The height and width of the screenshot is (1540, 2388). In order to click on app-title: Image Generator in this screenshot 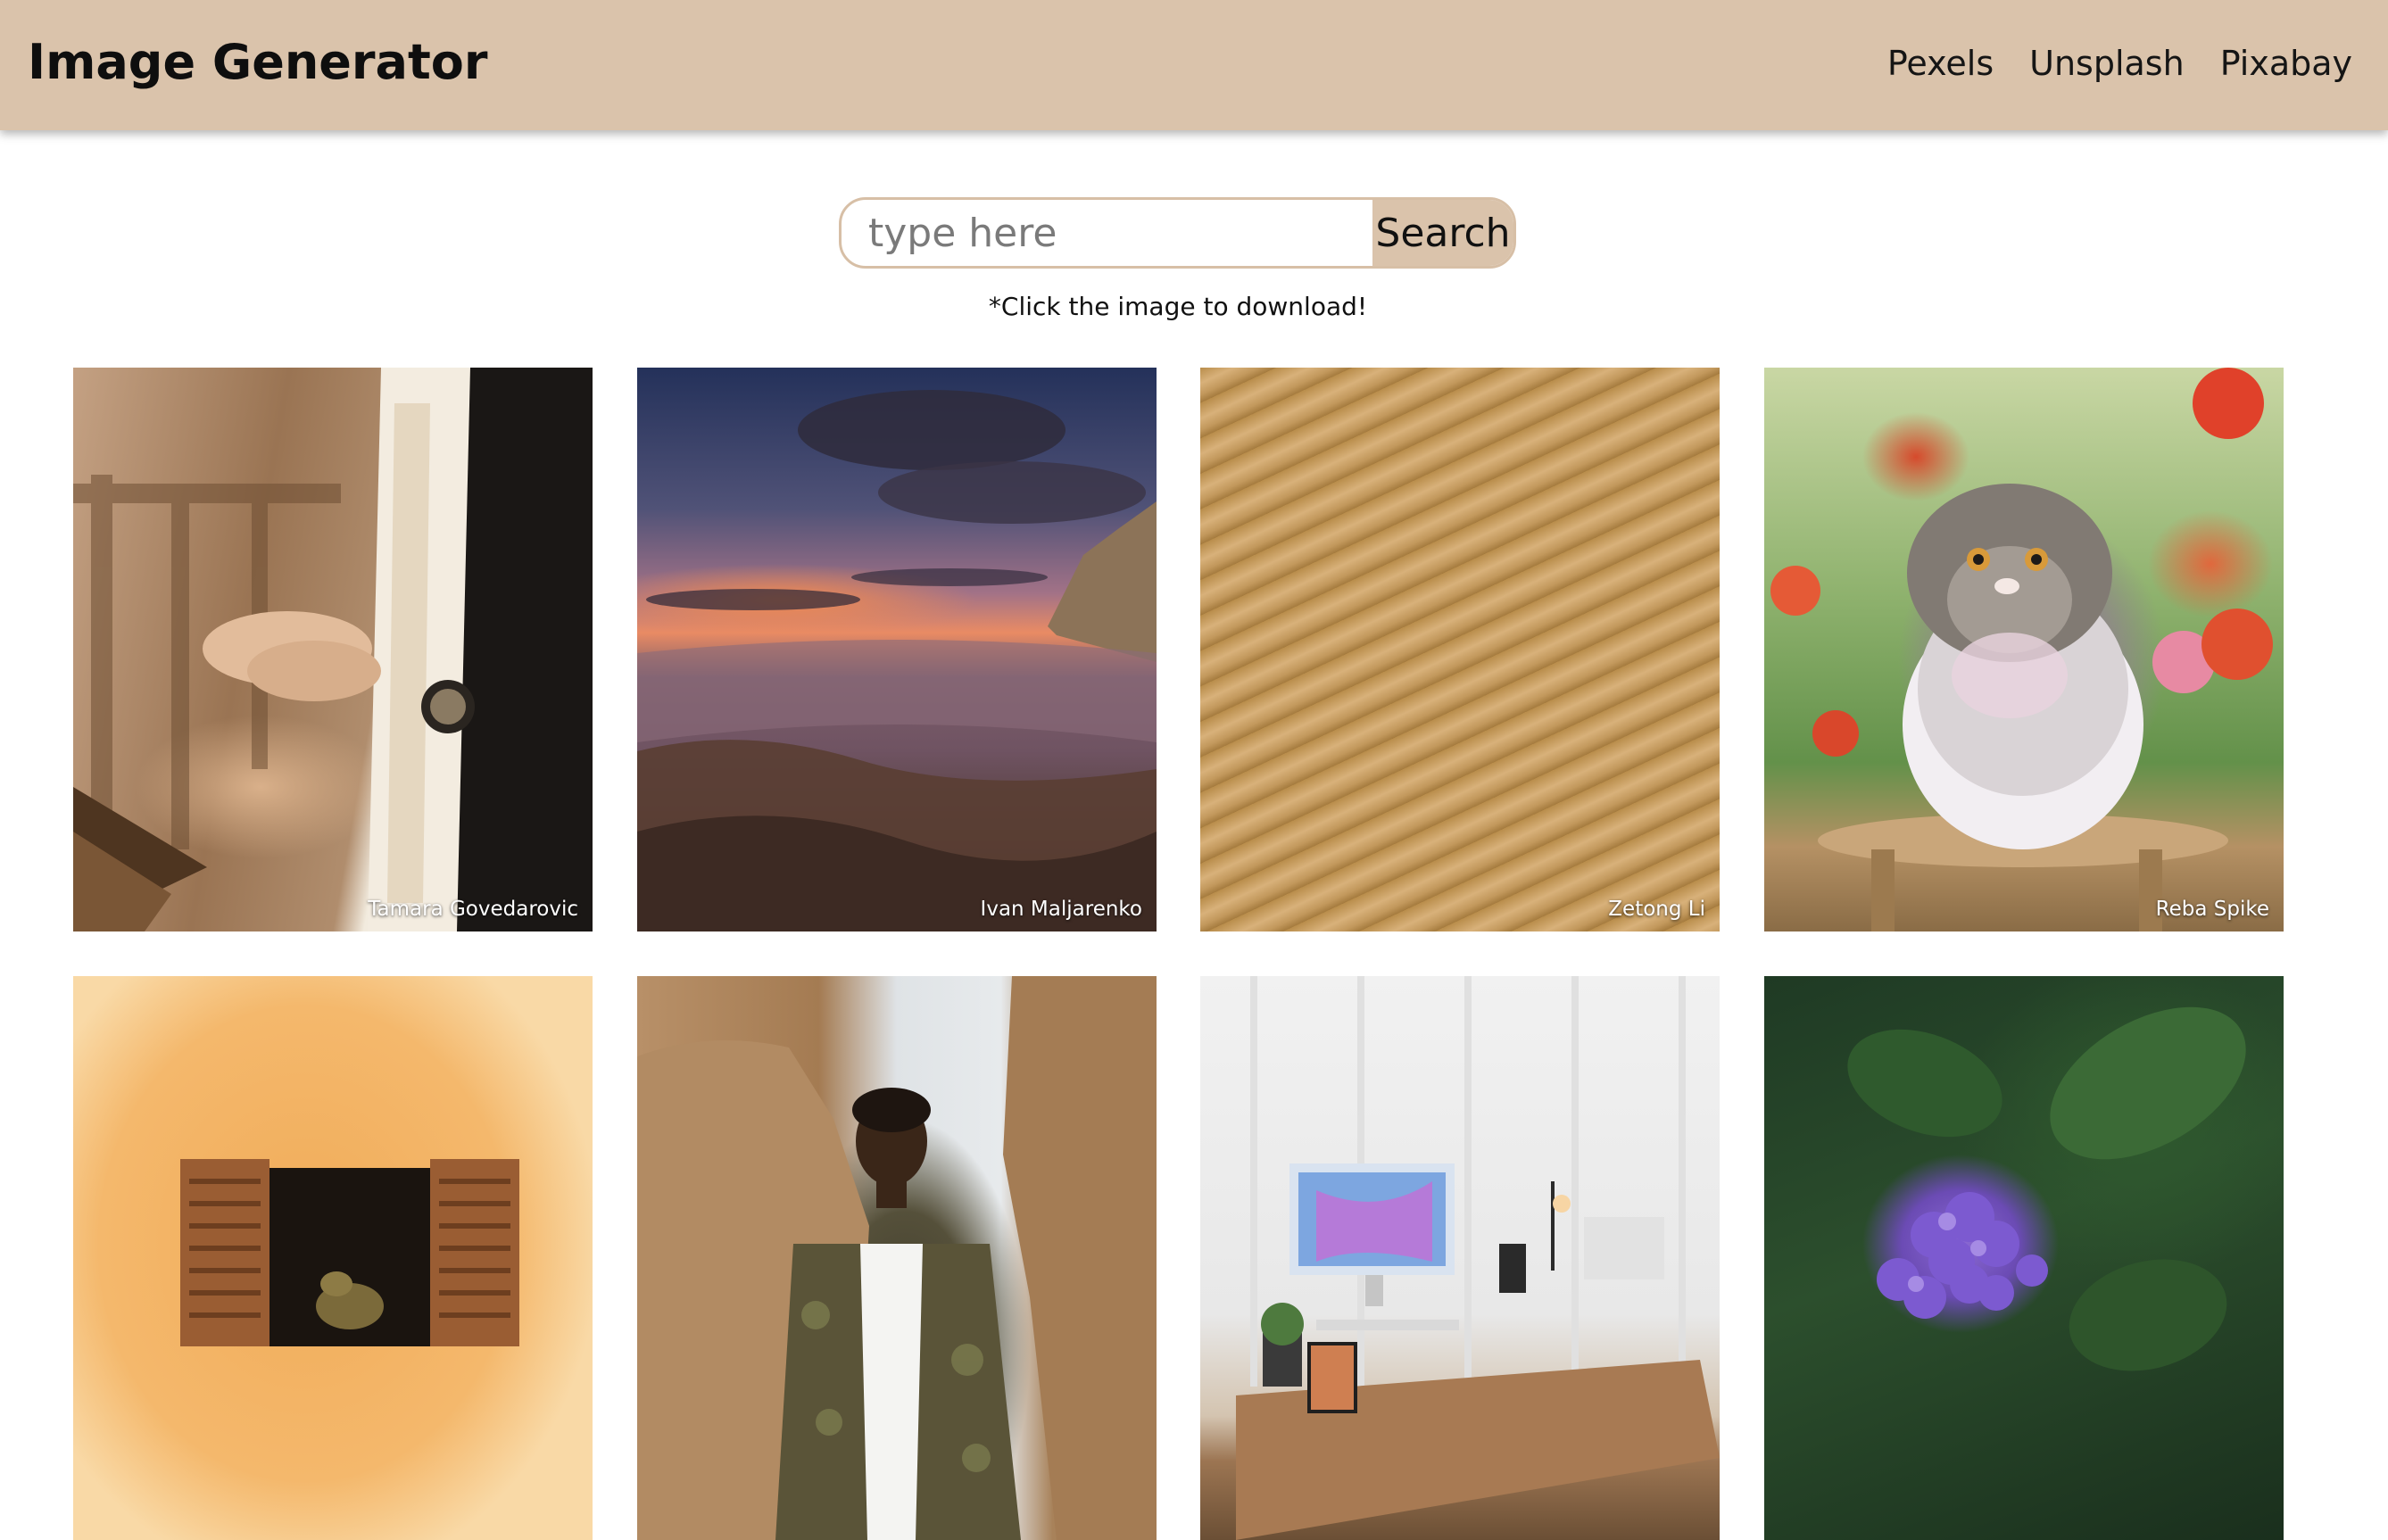, I will do `click(258, 62)`.